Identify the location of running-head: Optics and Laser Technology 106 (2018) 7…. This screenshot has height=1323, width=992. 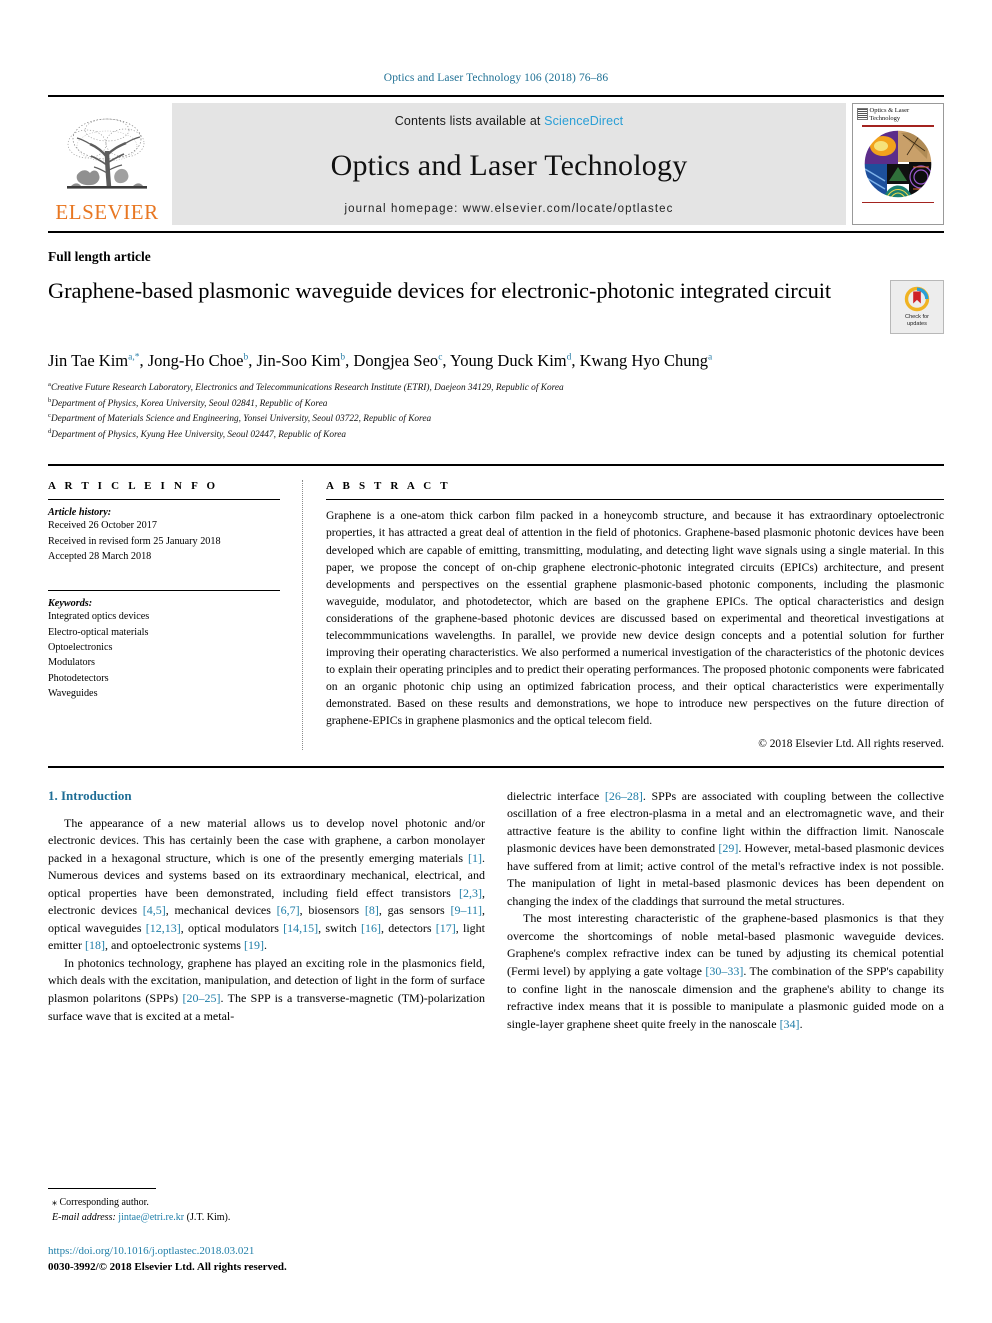
(496, 78).